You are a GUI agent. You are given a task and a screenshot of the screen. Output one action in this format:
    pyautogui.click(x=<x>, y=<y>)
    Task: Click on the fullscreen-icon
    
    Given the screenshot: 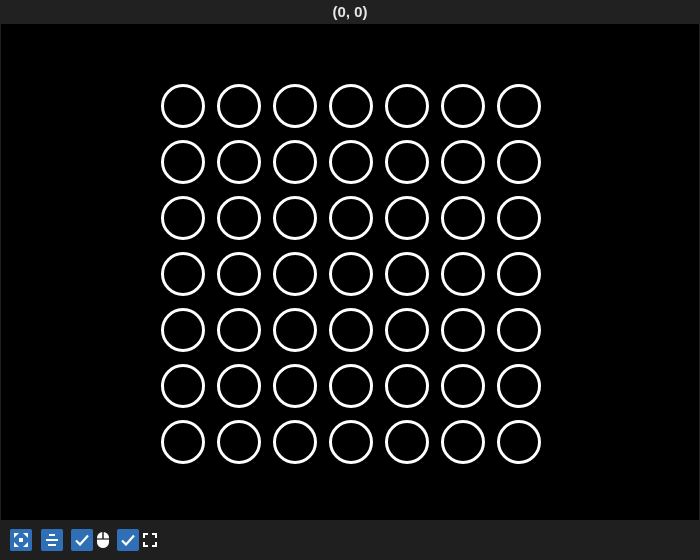 What is the action you would take?
    pyautogui.click(x=150, y=540)
    